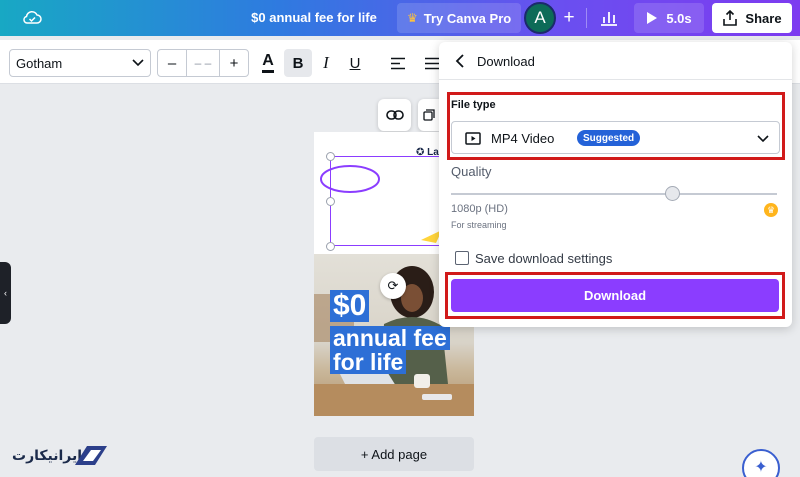  What do you see at coordinates (730, 18) in the screenshot?
I see `share-upload-icon` at bounding box center [730, 18].